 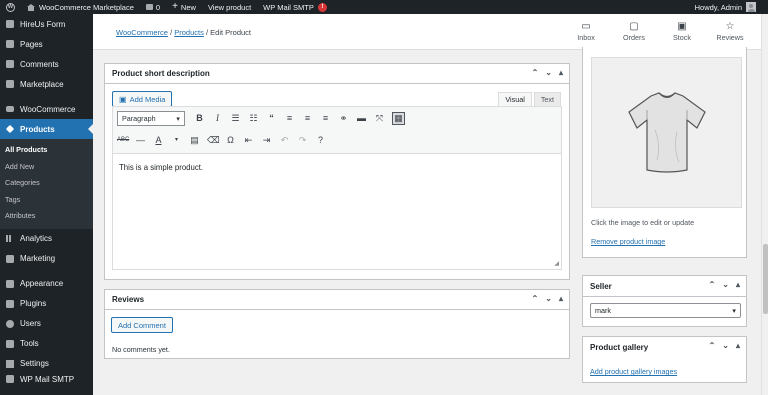 What do you see at coordinates (9, 343) in the screenshot?
I see `tools-icon` at bounding box center [9, 343].